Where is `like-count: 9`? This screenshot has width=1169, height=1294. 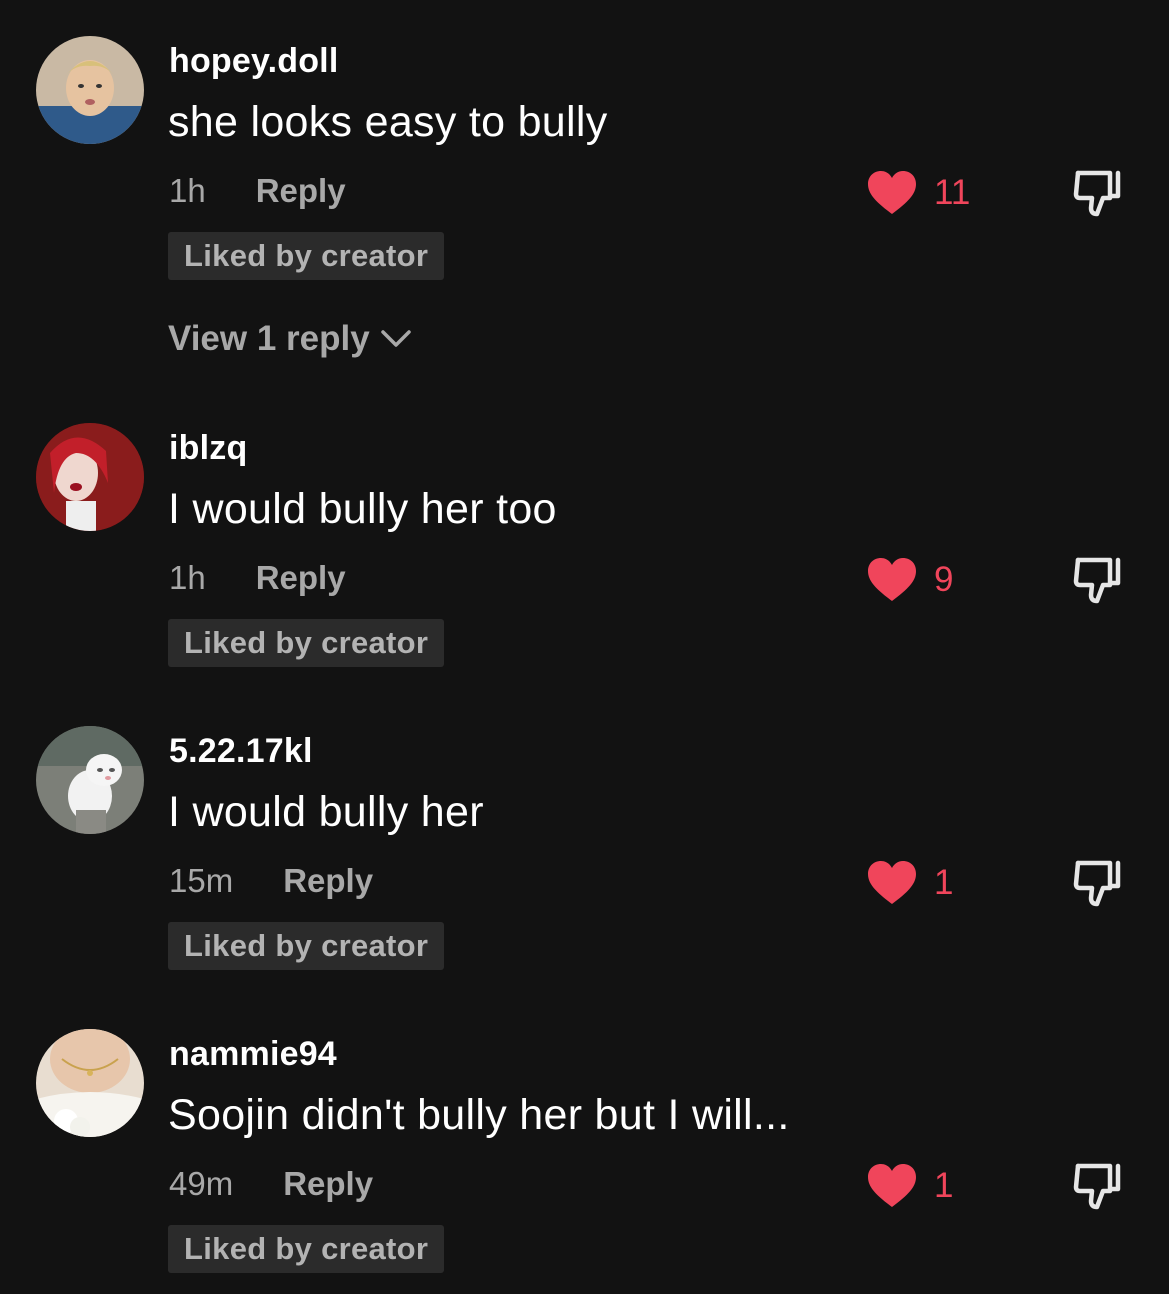
like-count: 9 is located at coordinates (944, 579).